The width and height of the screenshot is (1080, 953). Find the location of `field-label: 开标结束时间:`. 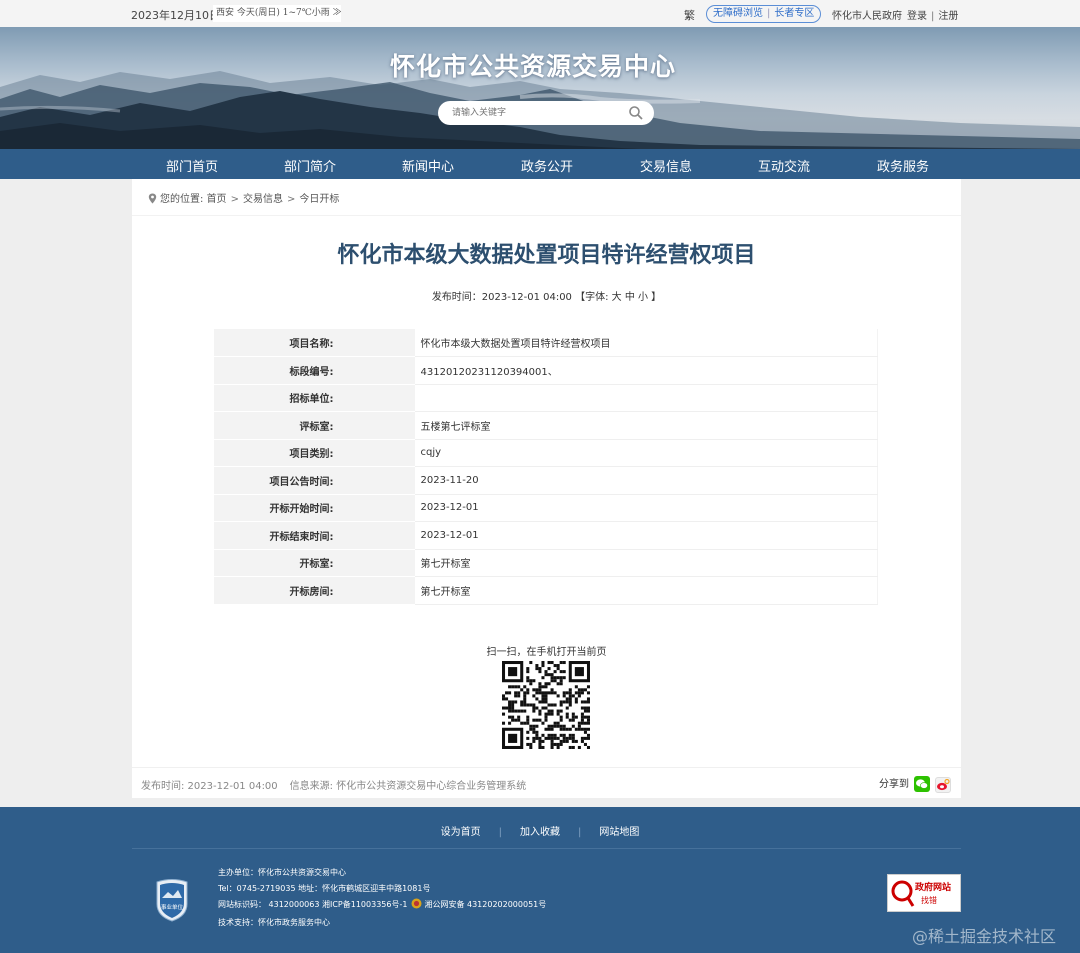

field-label: 开标结束时间: is located at coordinates (314, 535).